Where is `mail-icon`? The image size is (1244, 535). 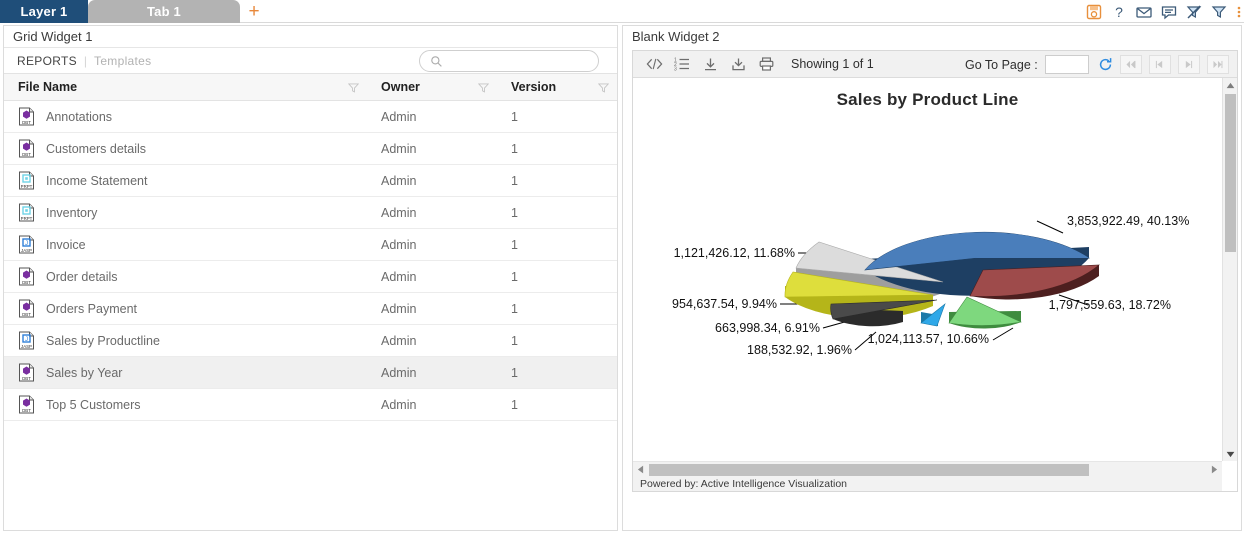 mail-icon is located at coordinates (1144, 12).